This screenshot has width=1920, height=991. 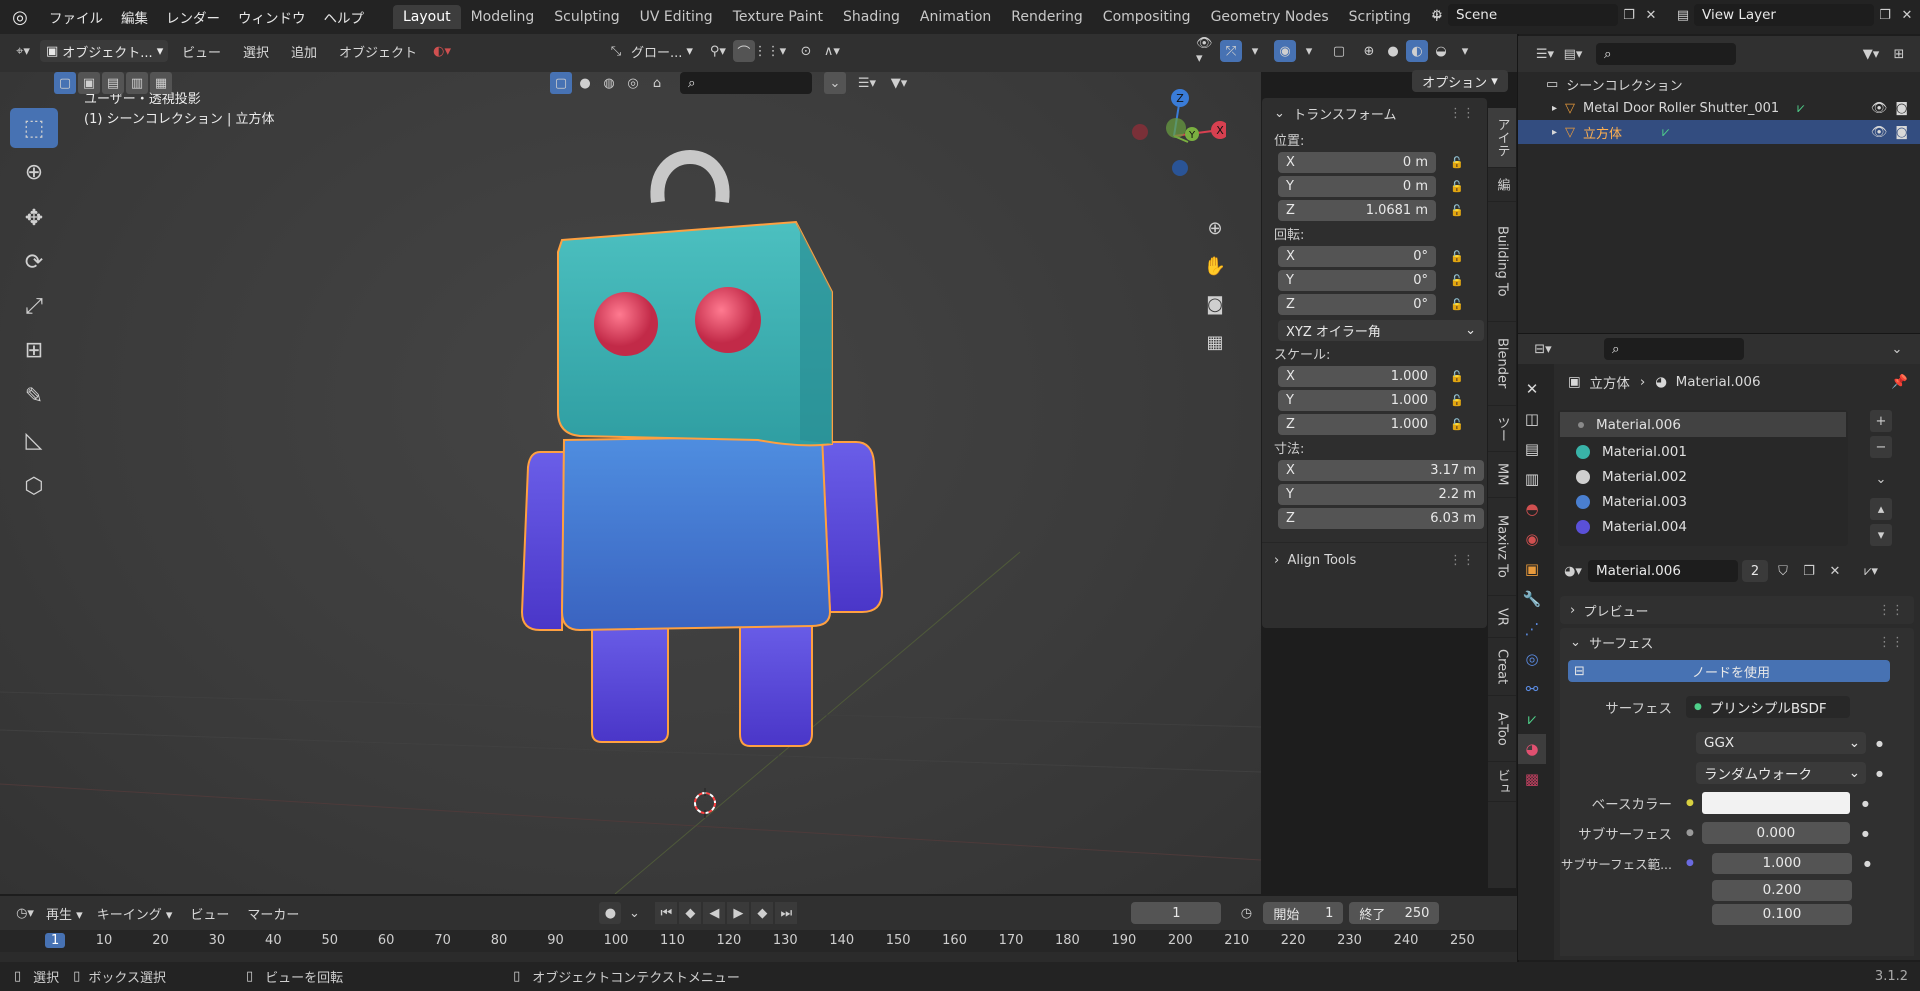 I want to click on delete-scene-icon: ✕, so click(x=1651, y=15).